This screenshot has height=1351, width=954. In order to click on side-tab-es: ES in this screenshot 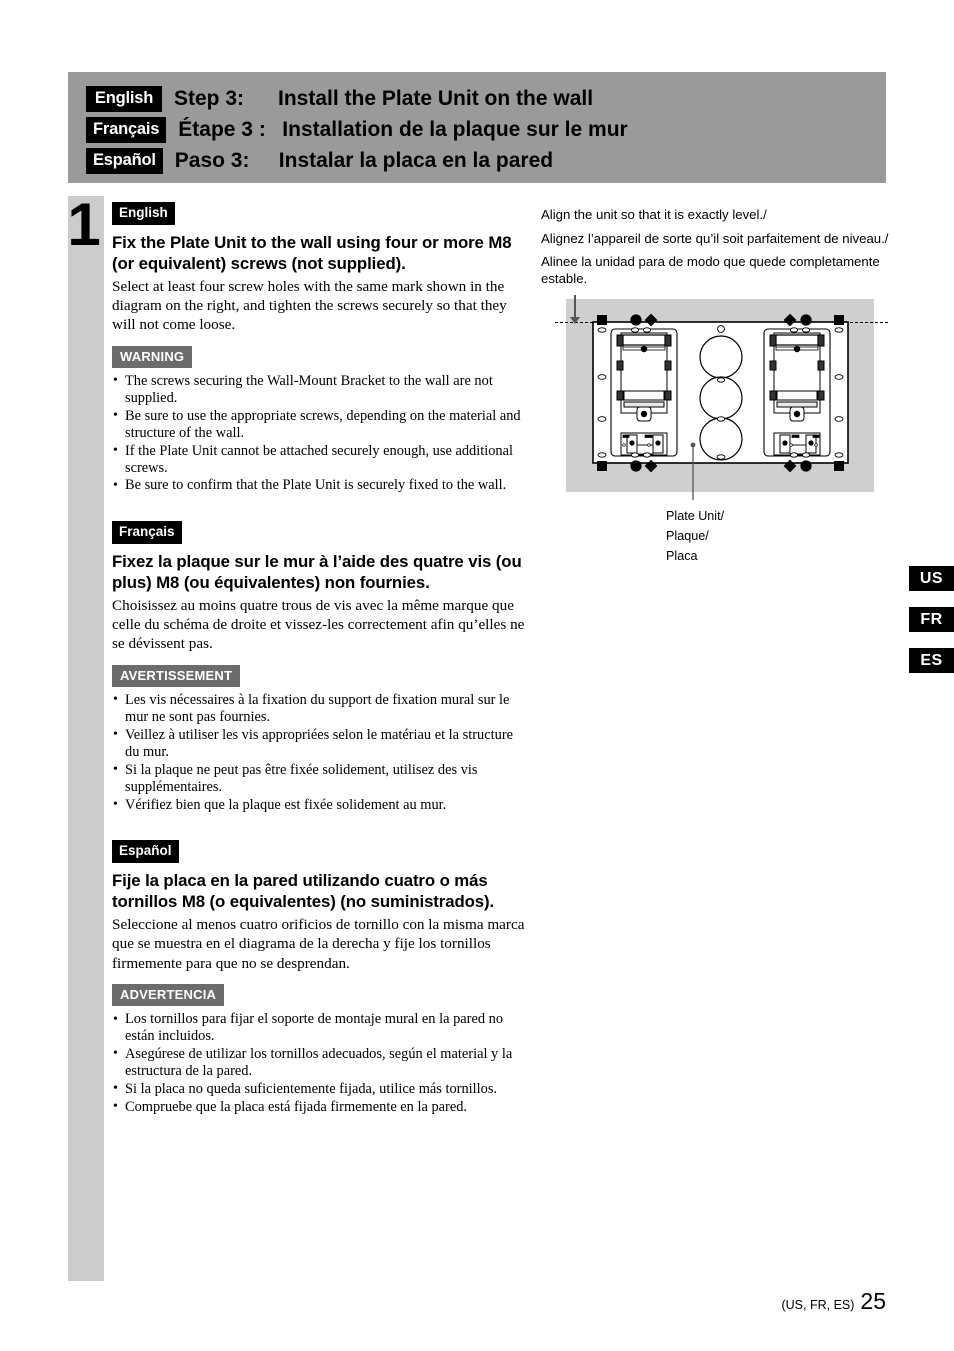, I will do `click(931, 660)`.